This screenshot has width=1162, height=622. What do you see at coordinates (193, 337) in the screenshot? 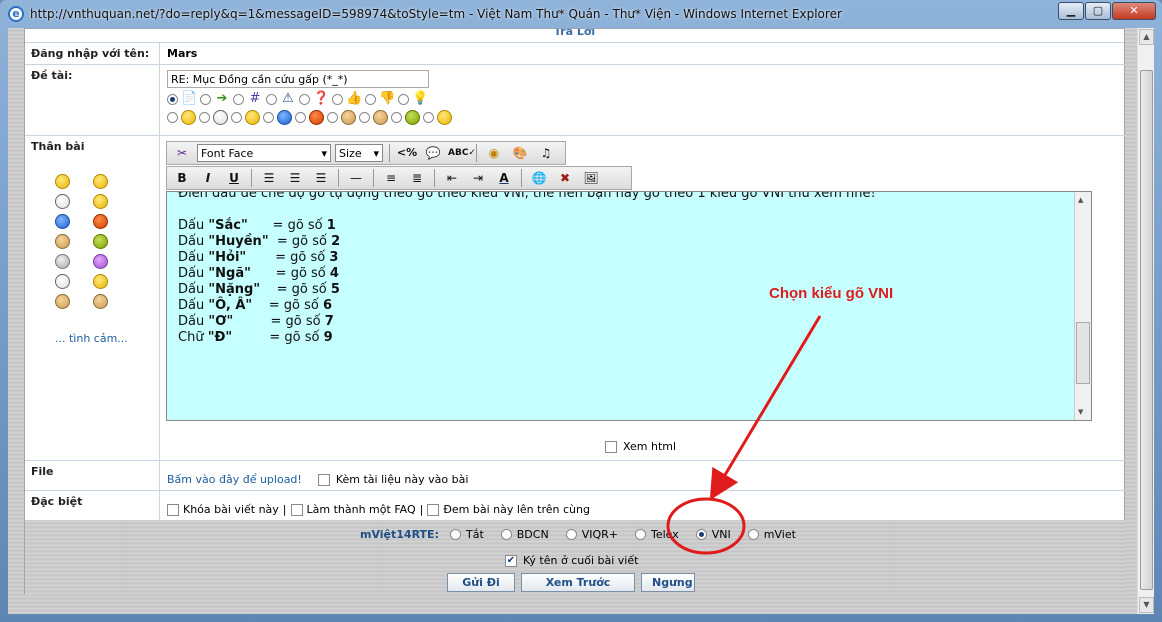
I see `editor-line-prefix: Chữ` at bounding box center [193, 337].